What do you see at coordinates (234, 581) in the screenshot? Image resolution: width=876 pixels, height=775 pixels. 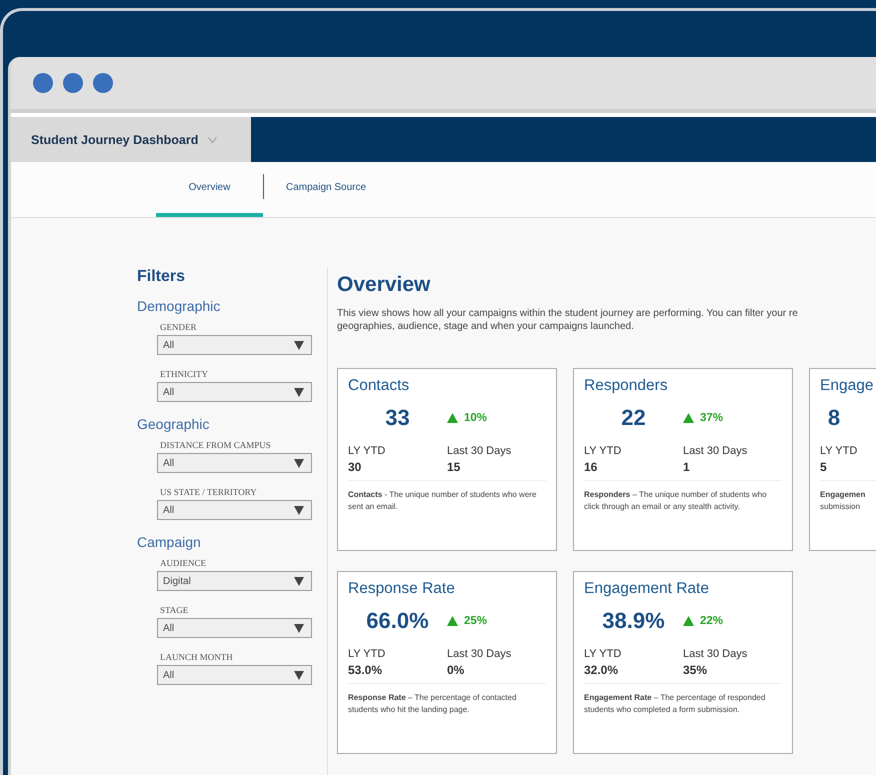 I see `filter-select: Digital` at bounding box center [234, 581].